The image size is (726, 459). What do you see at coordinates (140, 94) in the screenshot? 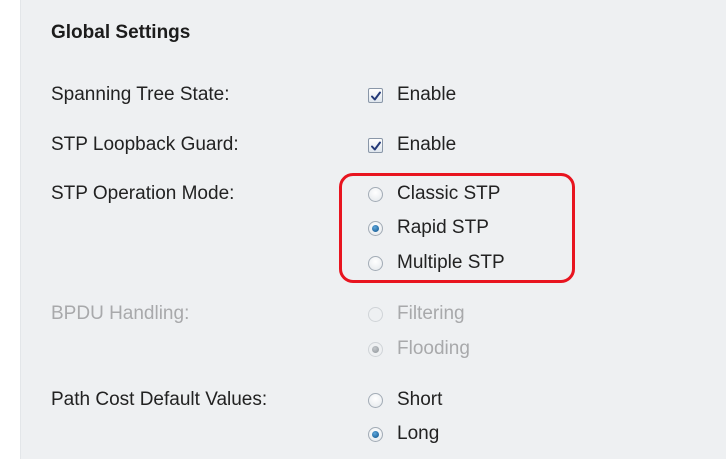
I see `spanning-tree-state-label: Spanning Tree State:` at bounding box center [140, 94].